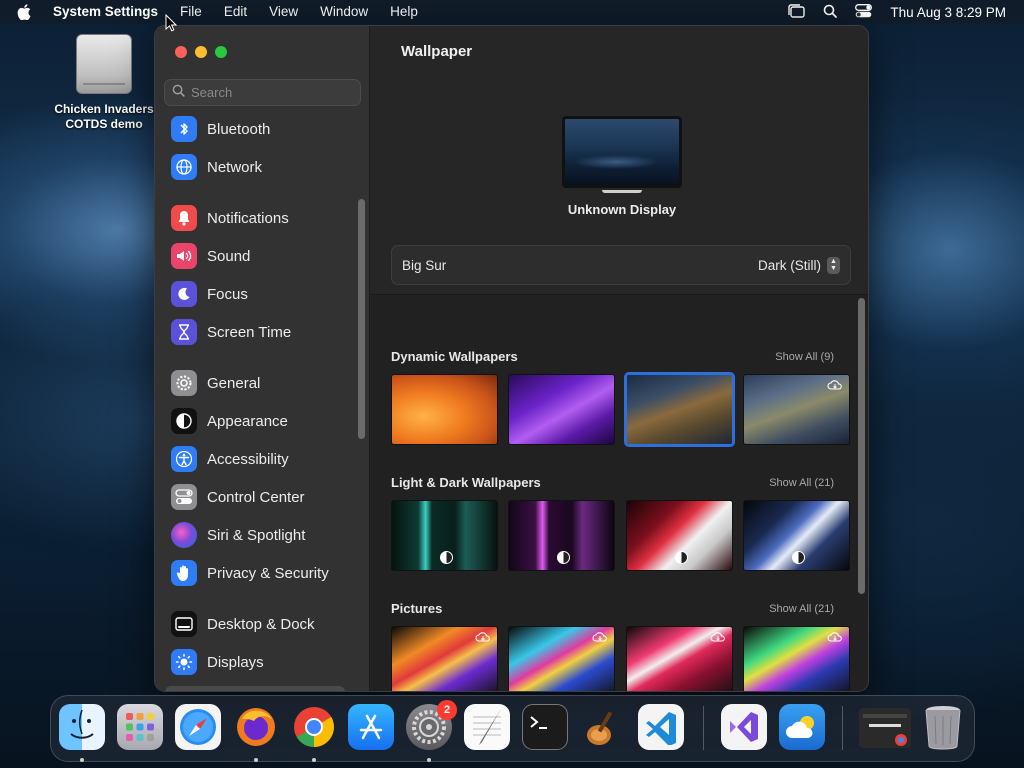  Describe the element at coordinates (230, 459) in the screenshot. I see `sidebar-item-accessibility: Accessibility` at that location.